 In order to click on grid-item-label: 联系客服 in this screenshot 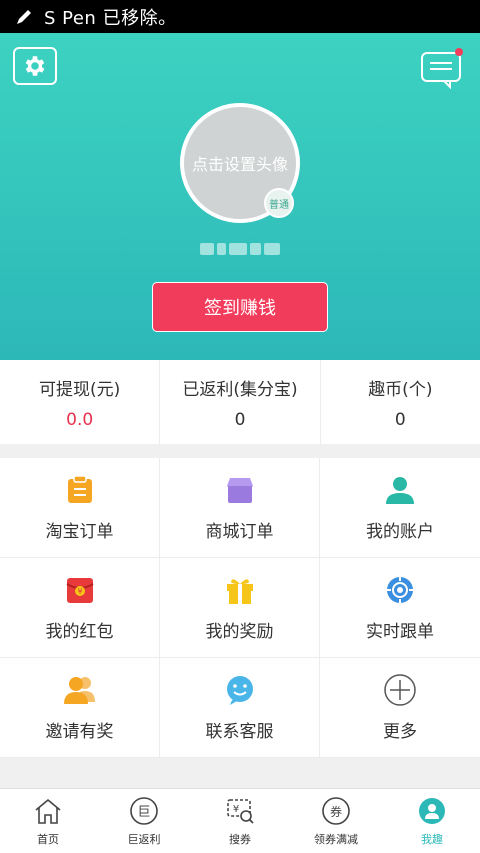, I will do `click(239, 732)`.